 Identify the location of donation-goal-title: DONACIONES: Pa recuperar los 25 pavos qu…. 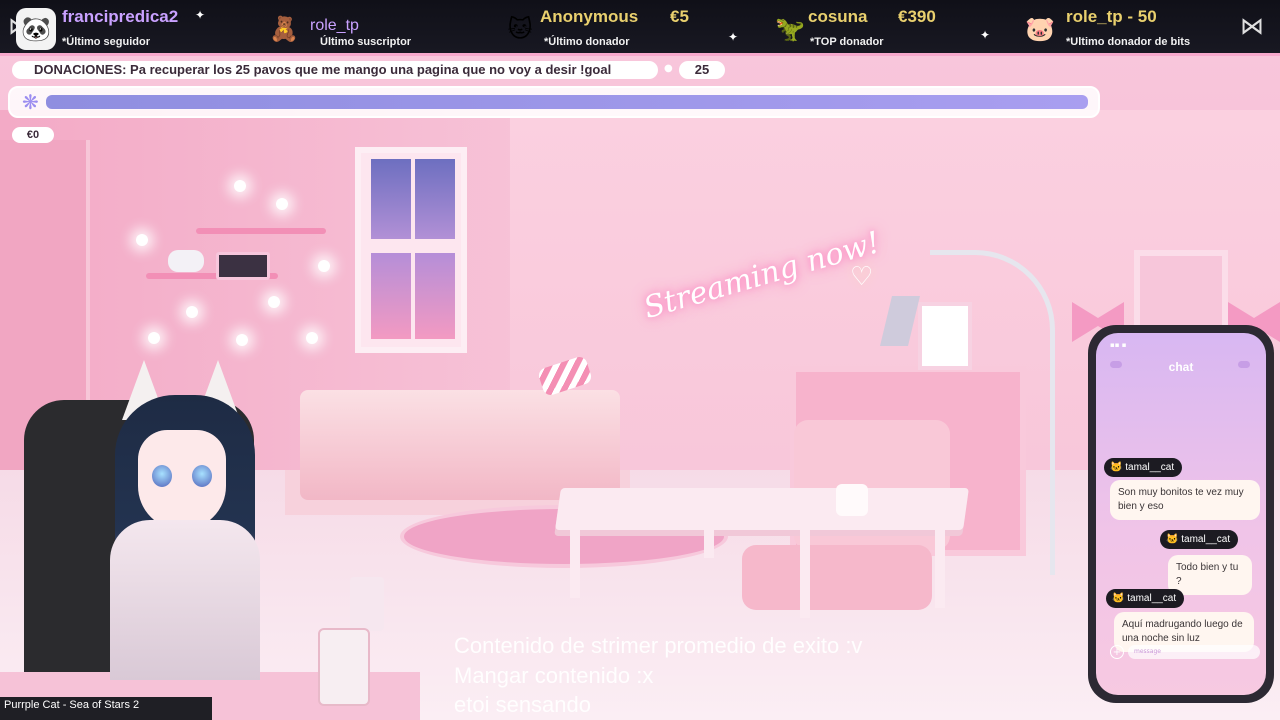
(335, 70).